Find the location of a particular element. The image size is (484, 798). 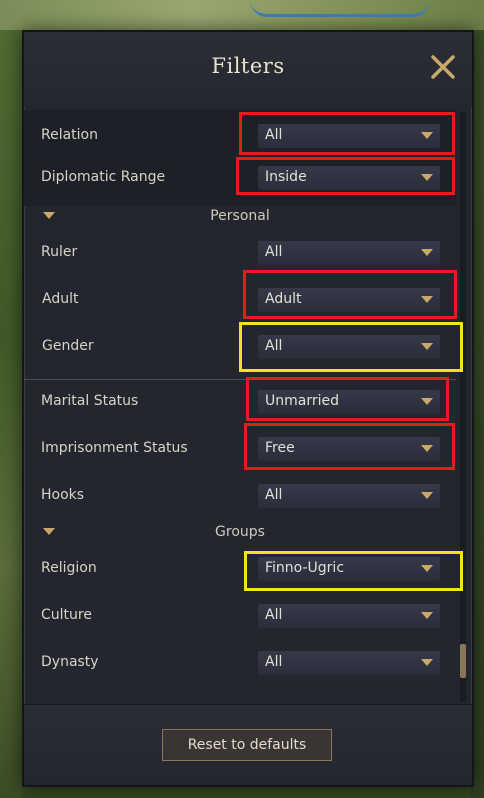

dynasty-label: Dynasty is located at coordinates (70, 662).